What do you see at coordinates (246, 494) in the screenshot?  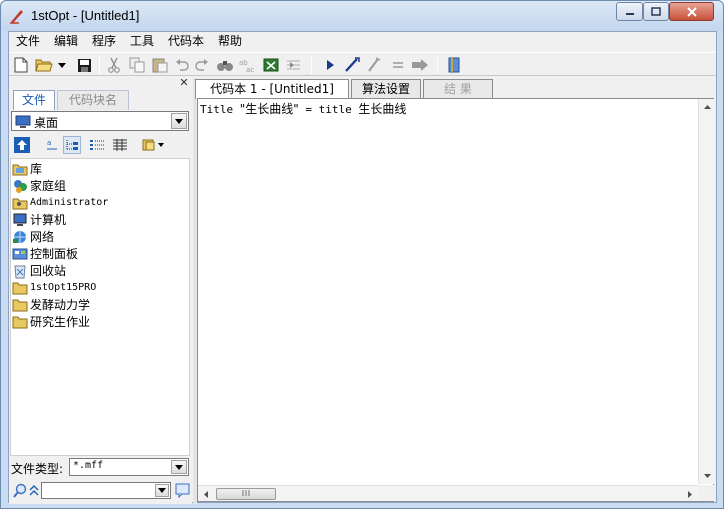 I see `scroll-thumb` at bounding box center [246, 494].